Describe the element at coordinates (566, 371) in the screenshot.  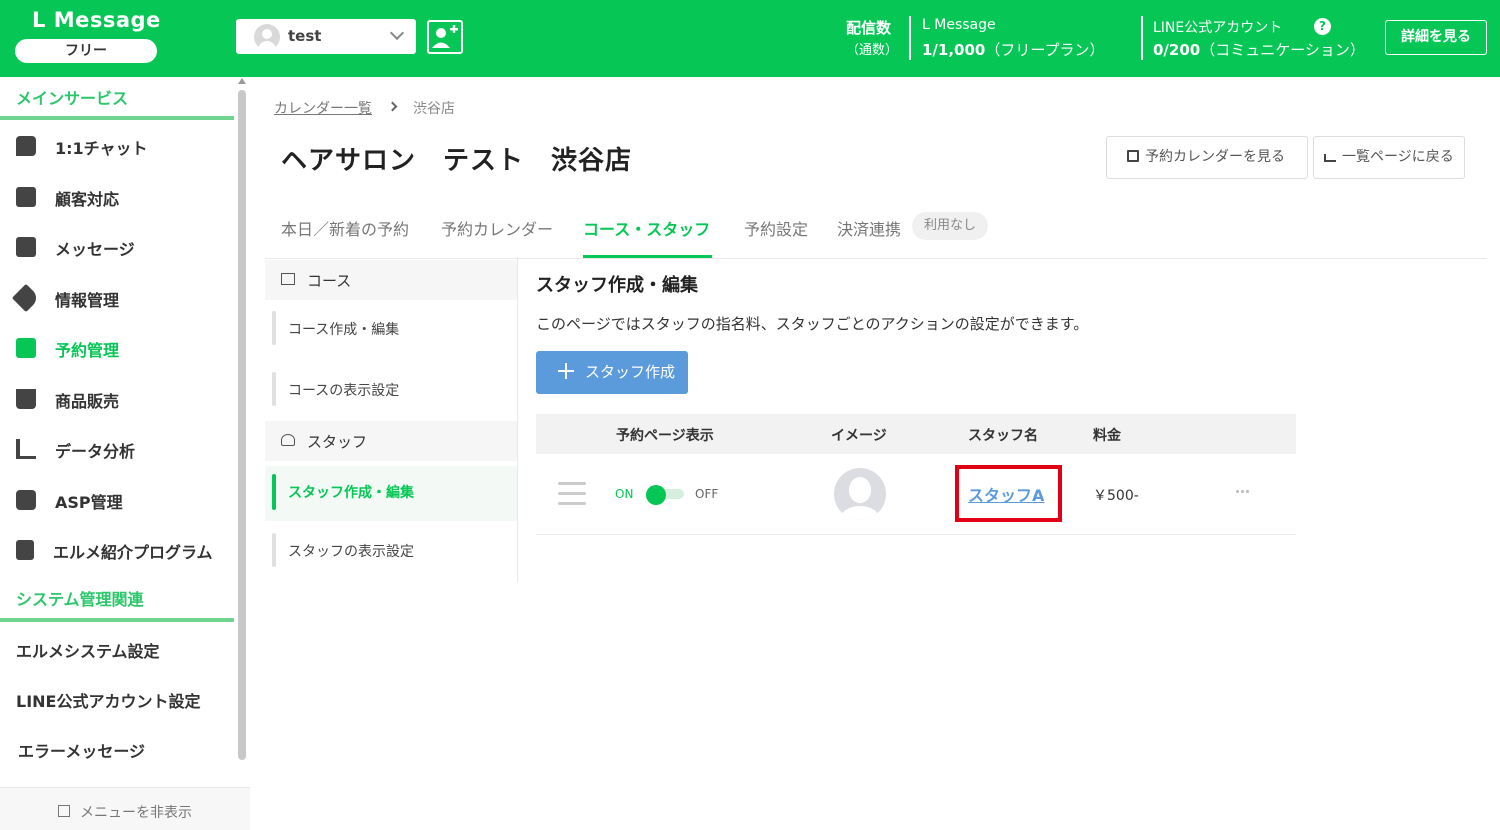
I see `plus-icon` at that location.